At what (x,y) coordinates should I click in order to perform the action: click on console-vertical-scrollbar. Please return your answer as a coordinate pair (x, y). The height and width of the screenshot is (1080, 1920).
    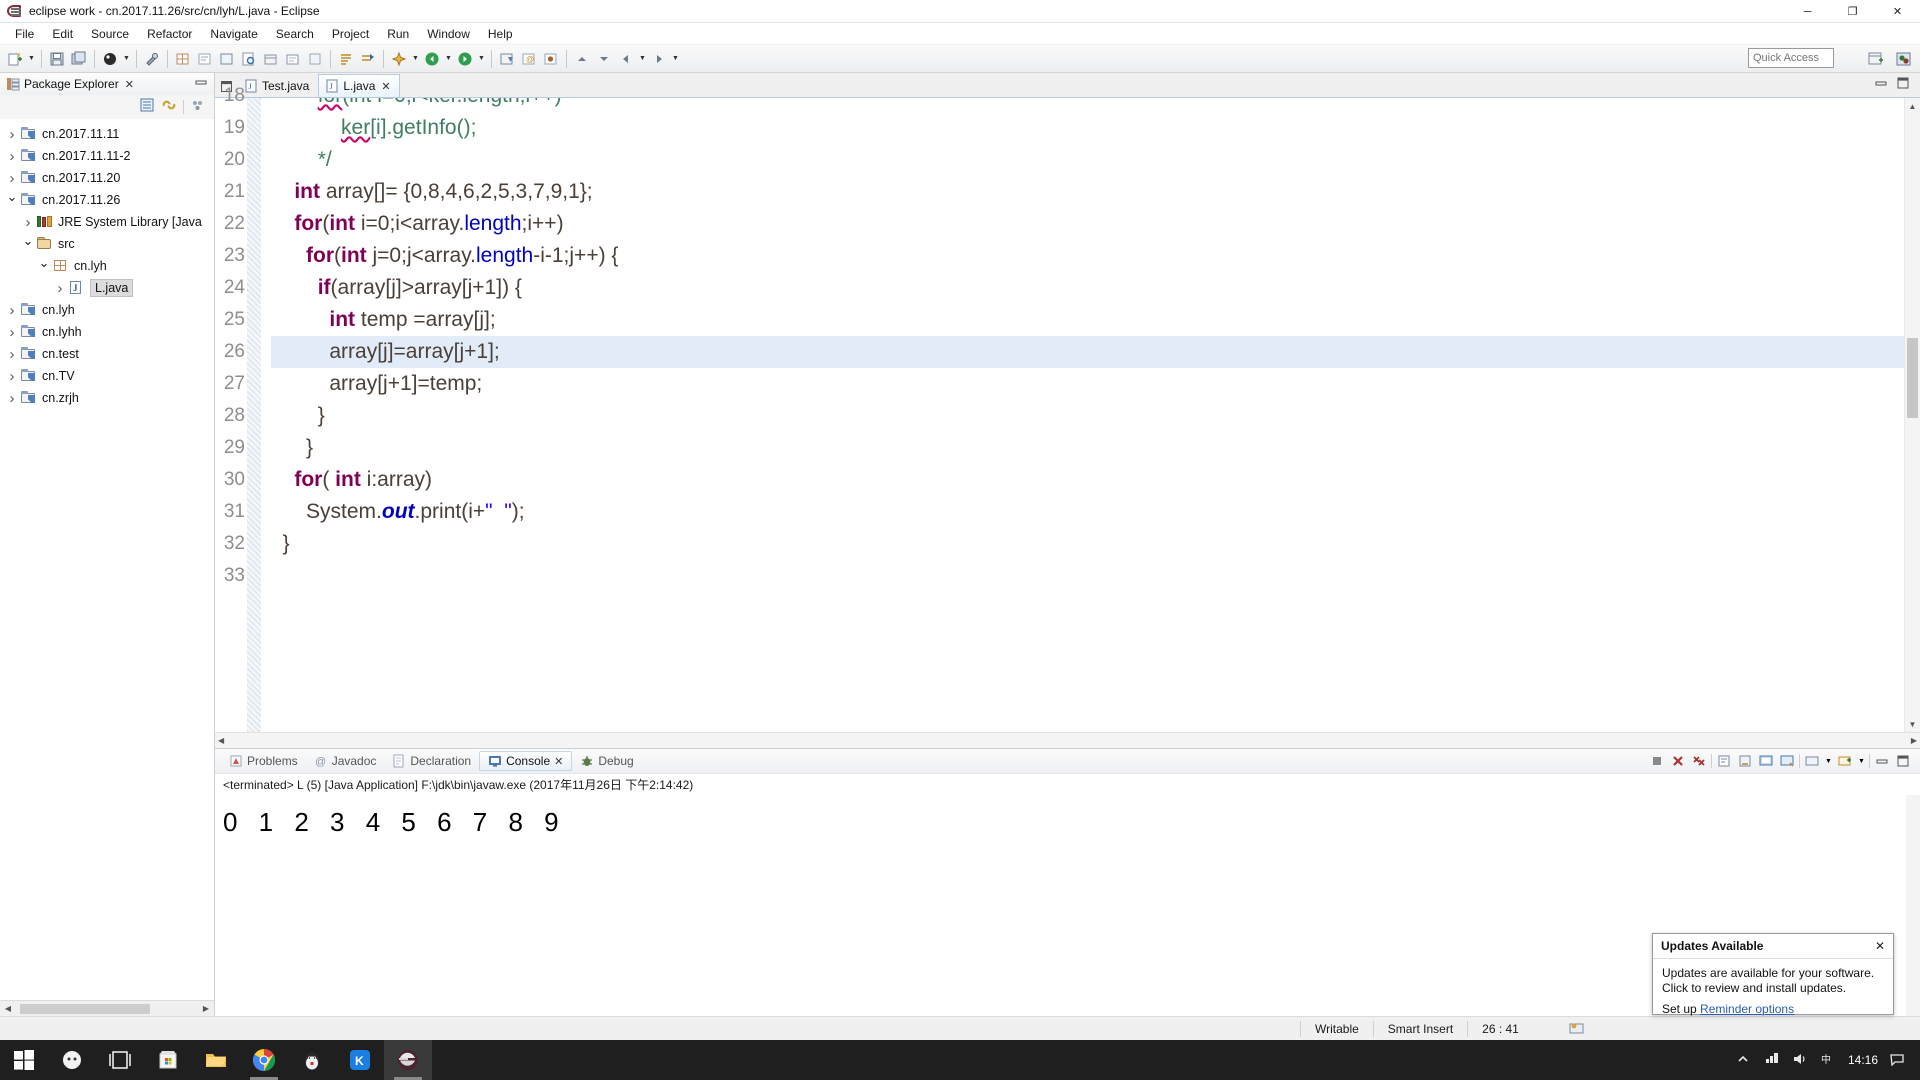
    Looking at the image, I should click on (1913, 905).